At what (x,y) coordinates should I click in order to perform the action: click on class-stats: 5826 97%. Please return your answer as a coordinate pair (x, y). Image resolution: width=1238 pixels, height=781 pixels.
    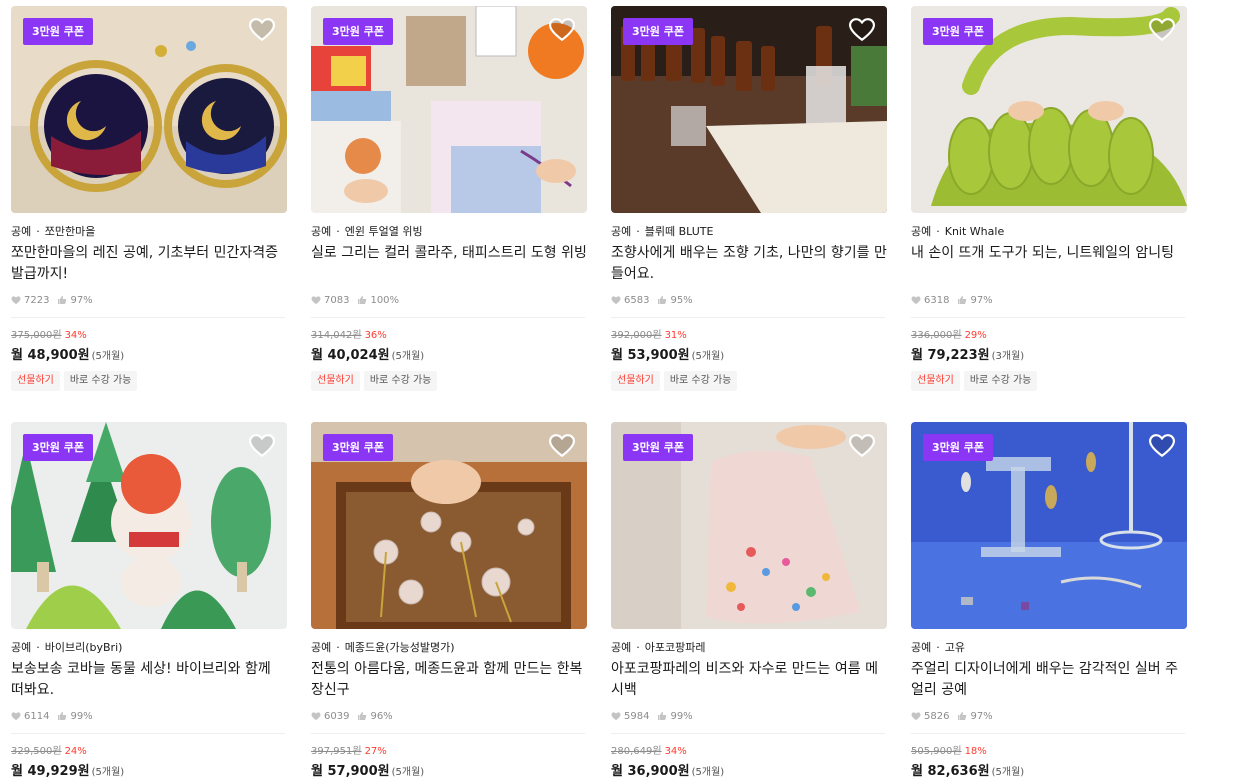
    Looking at the image, I should click on (1049, 716).